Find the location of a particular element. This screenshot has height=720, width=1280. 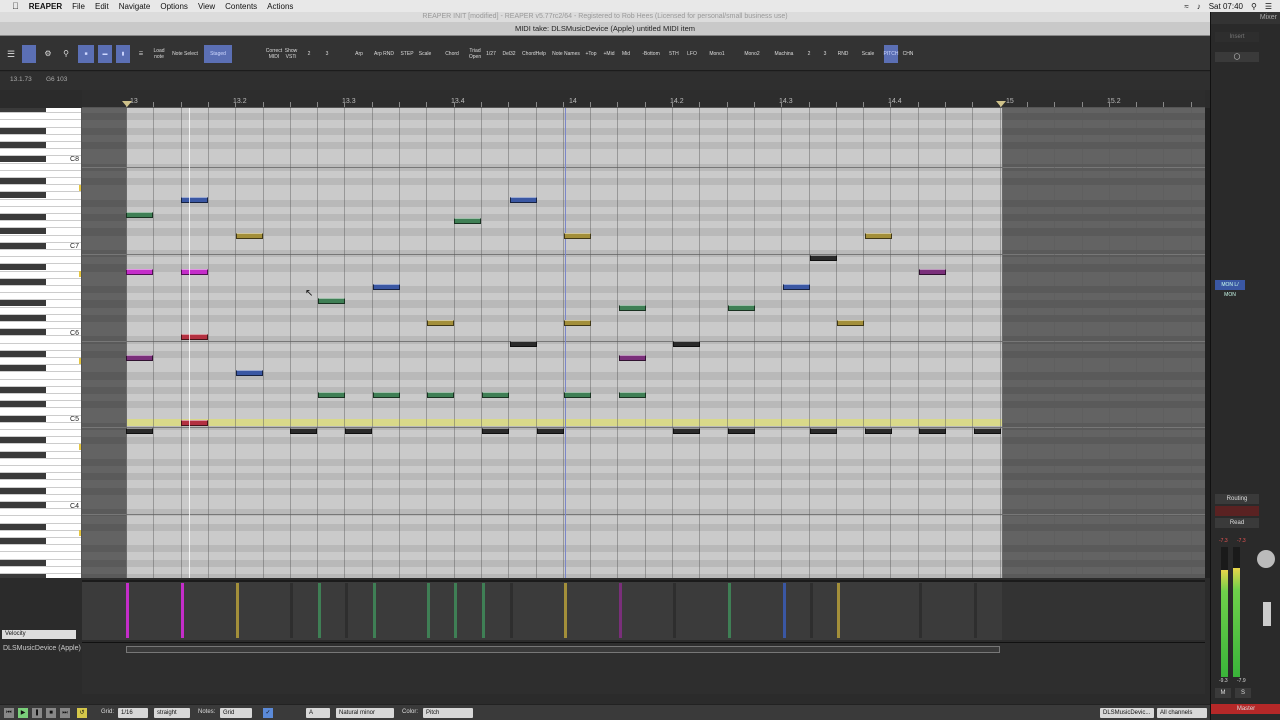

toolbar-button-28: Scale is located at coordinates (868, 54).